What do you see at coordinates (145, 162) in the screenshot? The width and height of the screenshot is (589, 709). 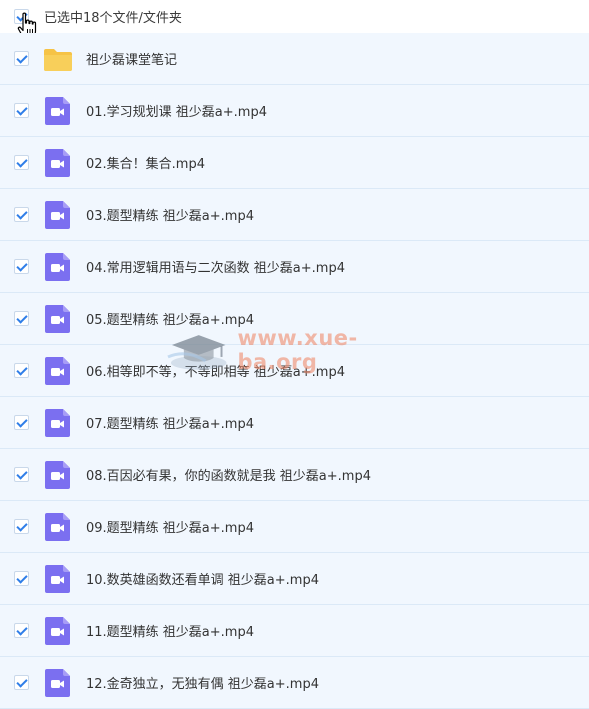 I see `file-name: 02.集合！集合.mp4` at bounding box center [145, 162].